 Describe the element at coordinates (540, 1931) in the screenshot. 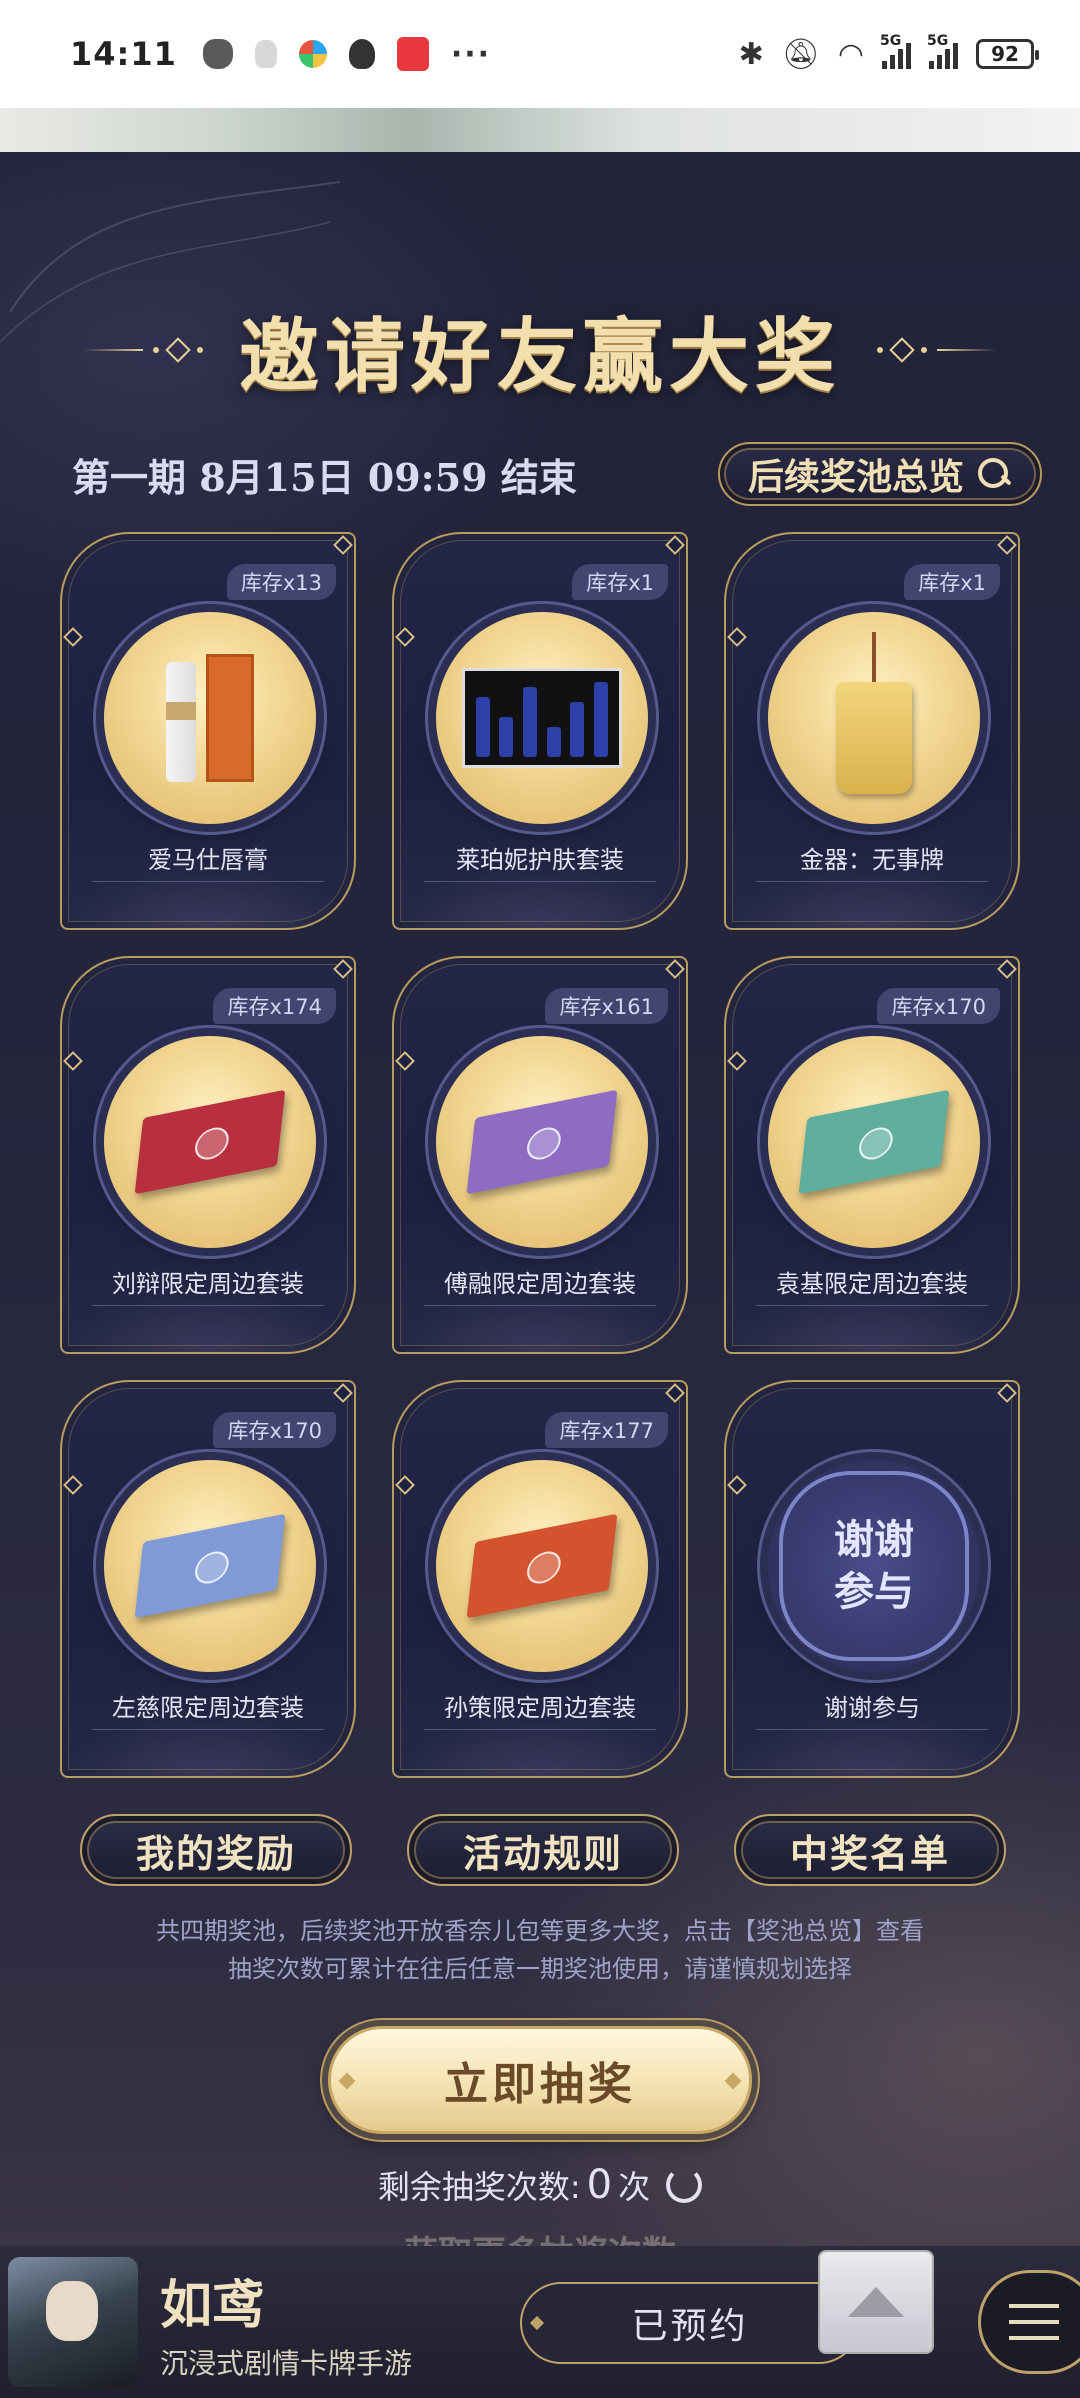

I see `note-line-1: 共四期奖池，后续奖池开放香奈儿包等更多大奖，点击【奖池总览】查看` at that location.